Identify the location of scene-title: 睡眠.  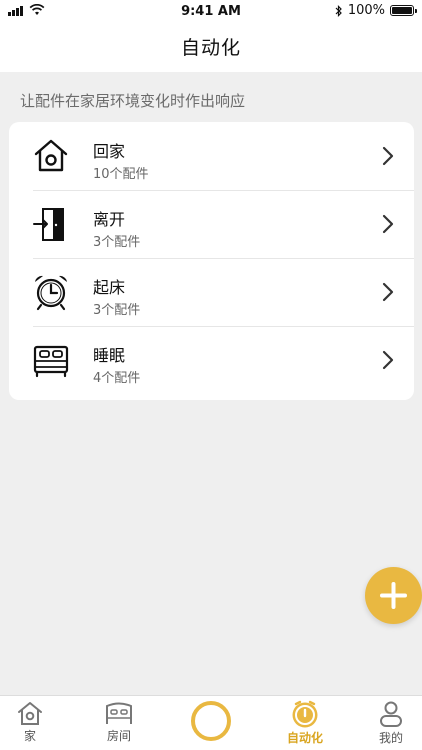
(109, 355).